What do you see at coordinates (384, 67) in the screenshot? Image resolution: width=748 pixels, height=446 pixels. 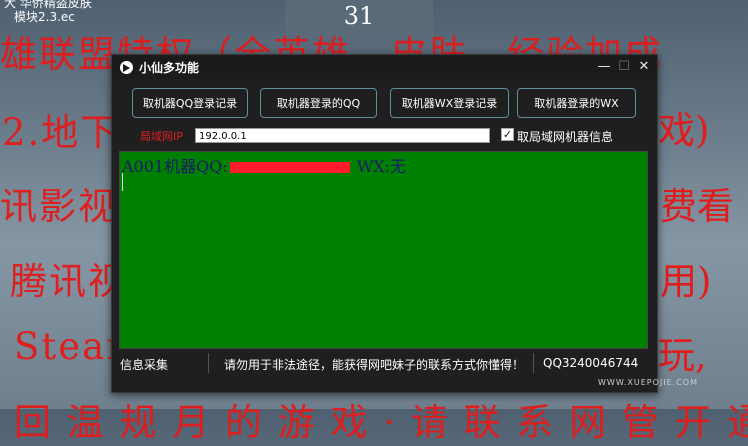 I see `title-bar: 小仙多功能 — ☐ ✕` at bounding box center [384, 67].